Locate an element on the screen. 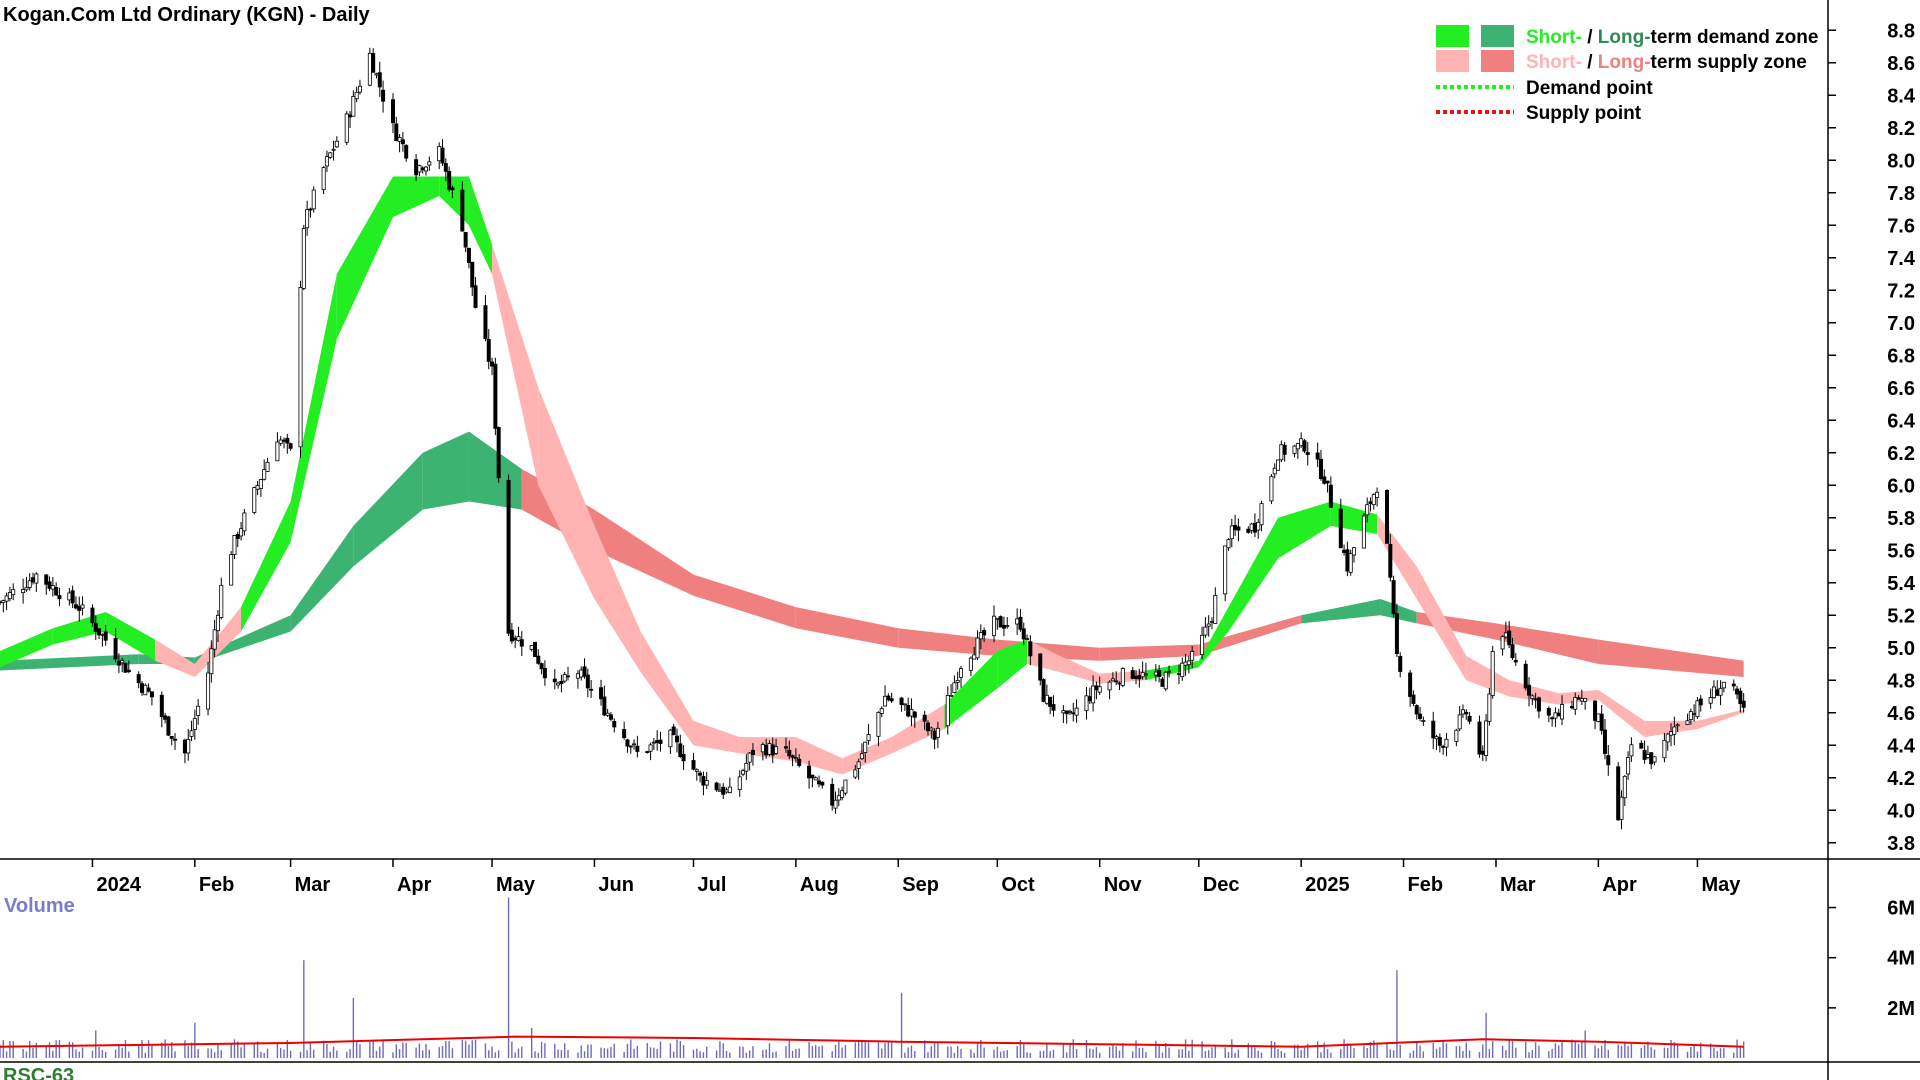 The height and width of the screenshot is (1080, 1920). price-tick-label: 7.8 is located at coordinates (1901, 194).